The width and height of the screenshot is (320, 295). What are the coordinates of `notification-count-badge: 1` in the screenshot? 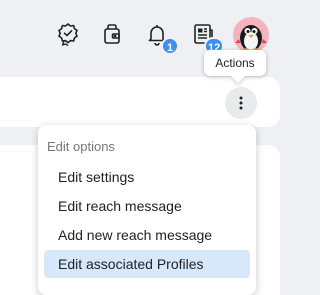 It's located at (170, 46).